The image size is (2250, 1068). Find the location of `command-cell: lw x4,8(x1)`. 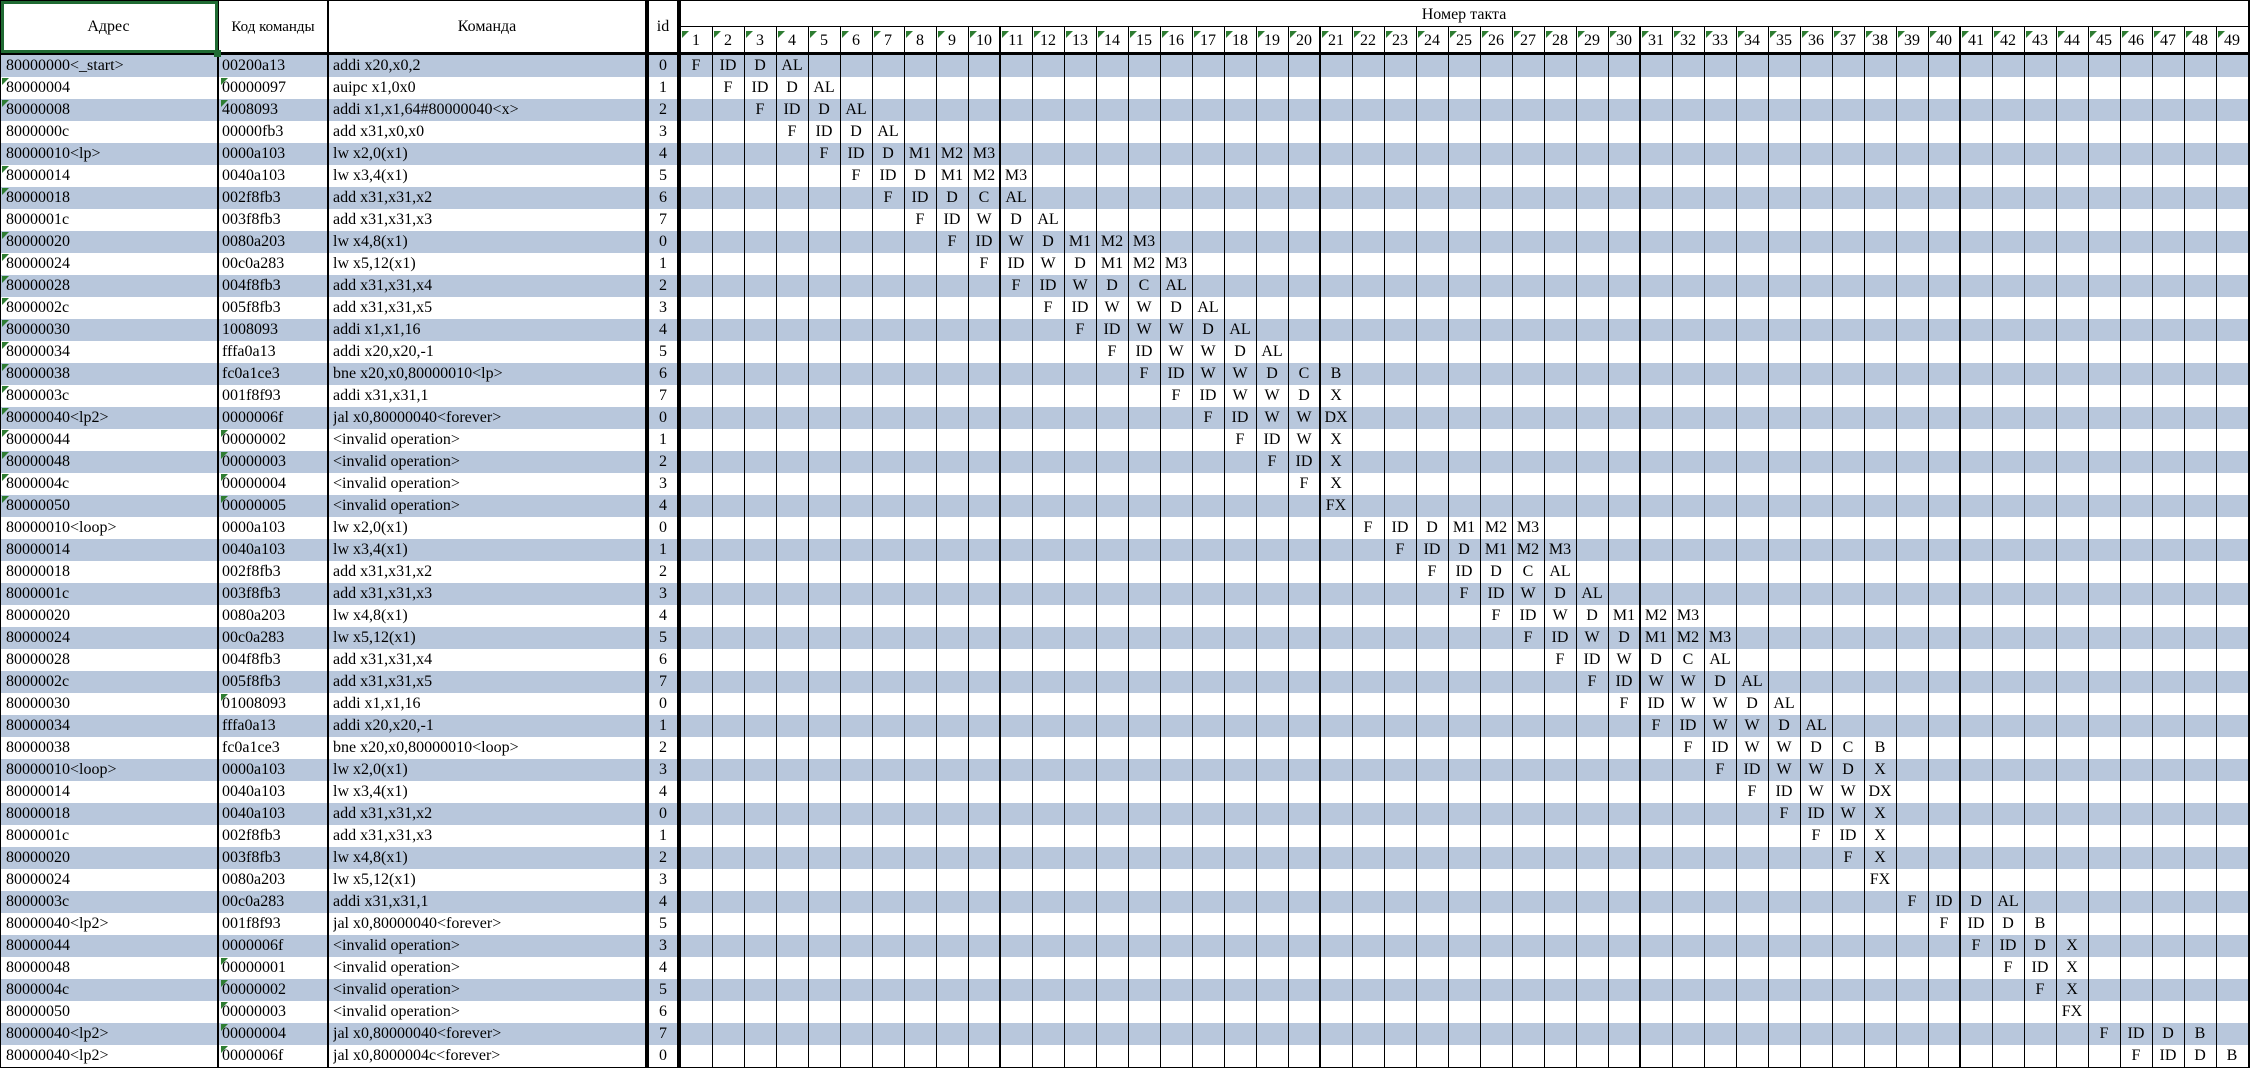

command-cell: lw x4,8(x1) is located at coordinates (489, 858).